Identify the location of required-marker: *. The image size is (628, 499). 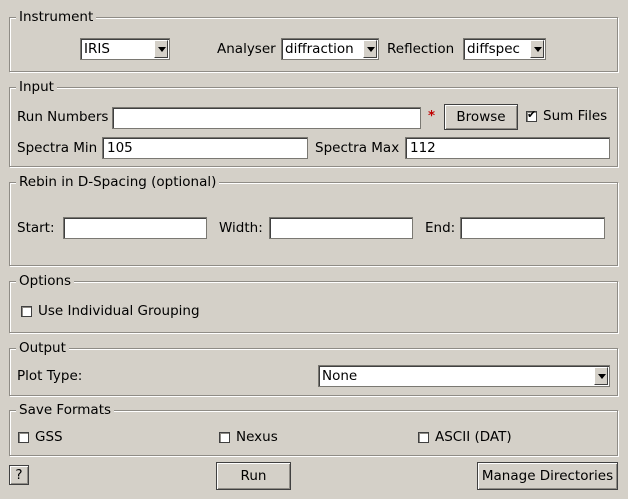
(432, 116).